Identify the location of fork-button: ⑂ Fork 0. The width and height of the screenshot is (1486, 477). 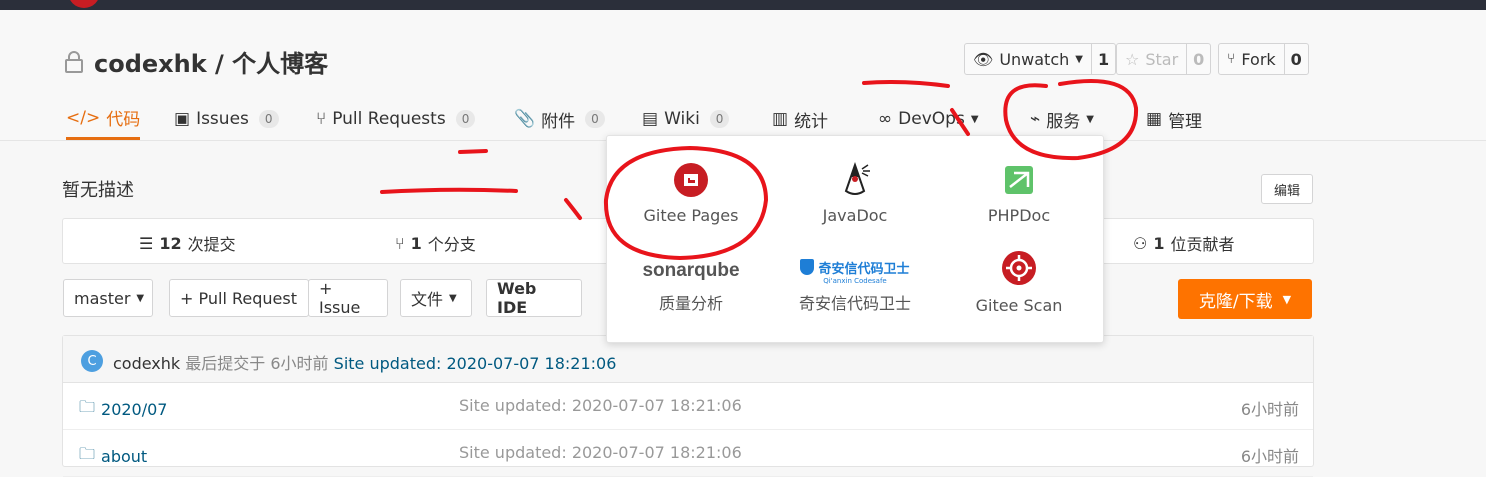
(1263, 59).